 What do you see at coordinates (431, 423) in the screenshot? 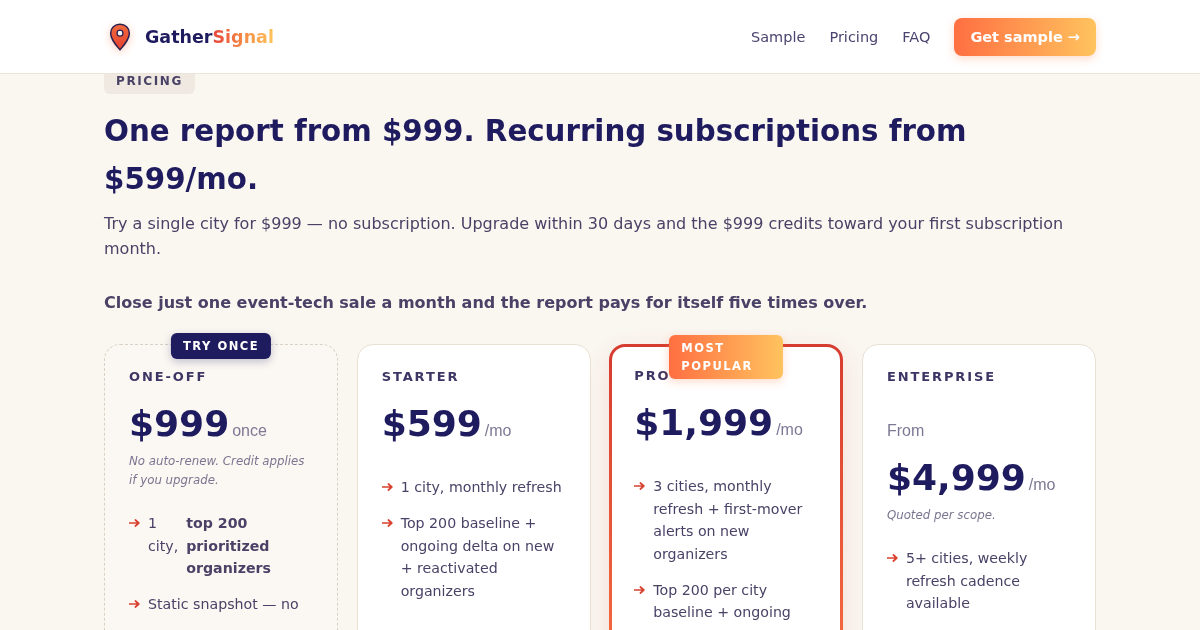
I see `plan-price: $599` at bounding box center [431, 423].